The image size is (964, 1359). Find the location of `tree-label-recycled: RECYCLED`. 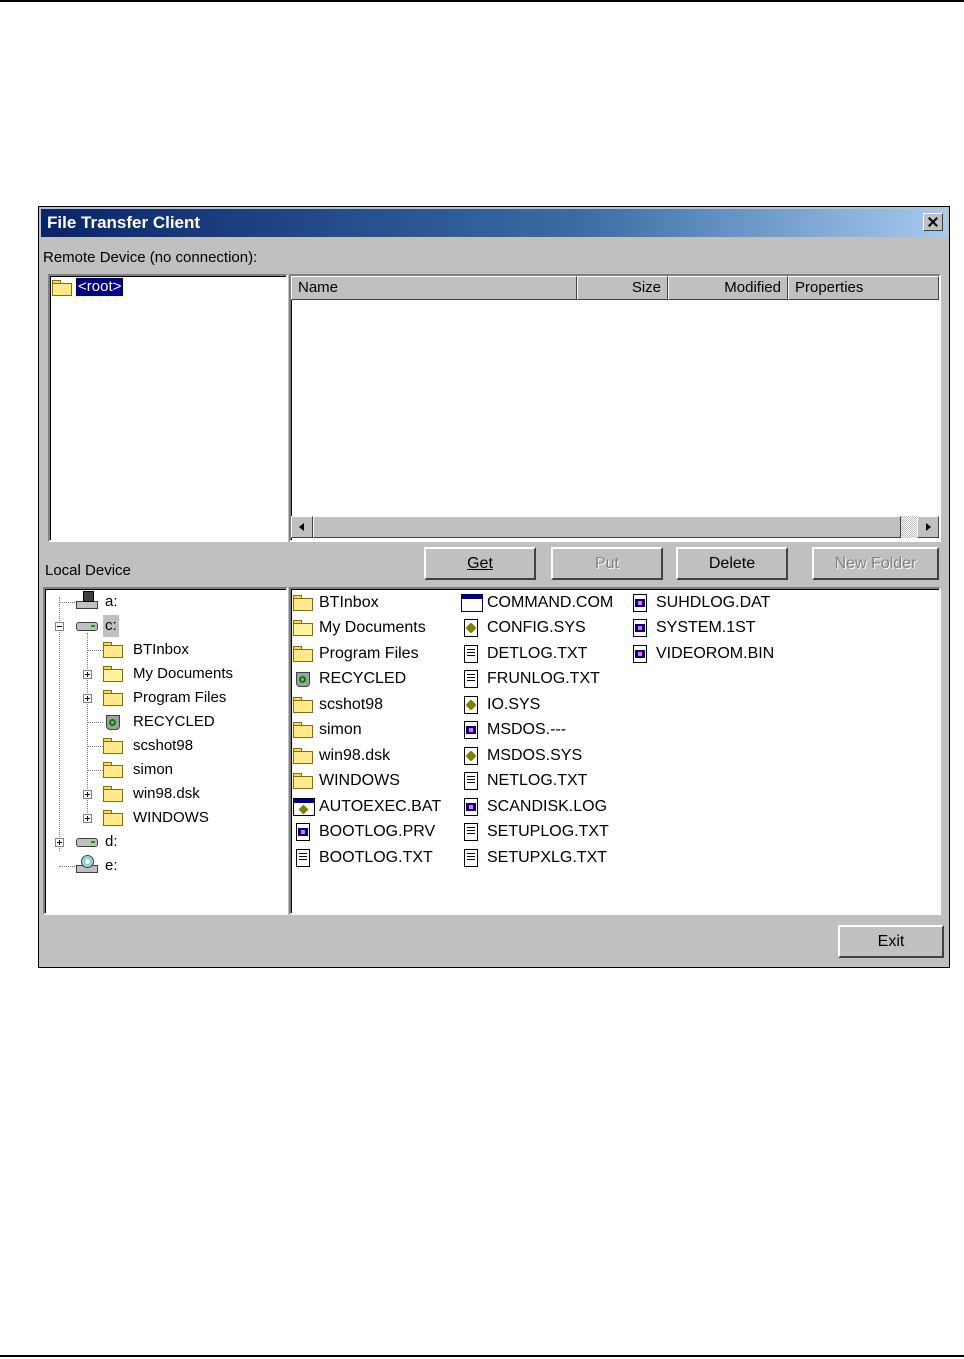

tree-label-recycled: RECYCLED is located at coordinates (174, 721).